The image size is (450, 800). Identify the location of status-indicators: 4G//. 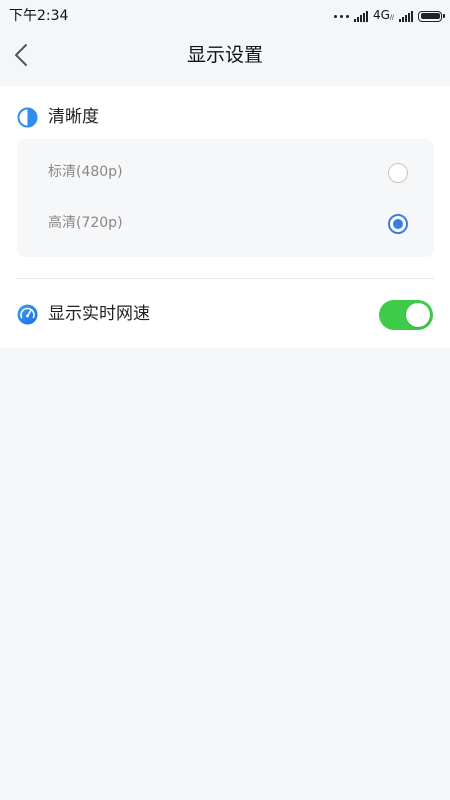
(389, 16).